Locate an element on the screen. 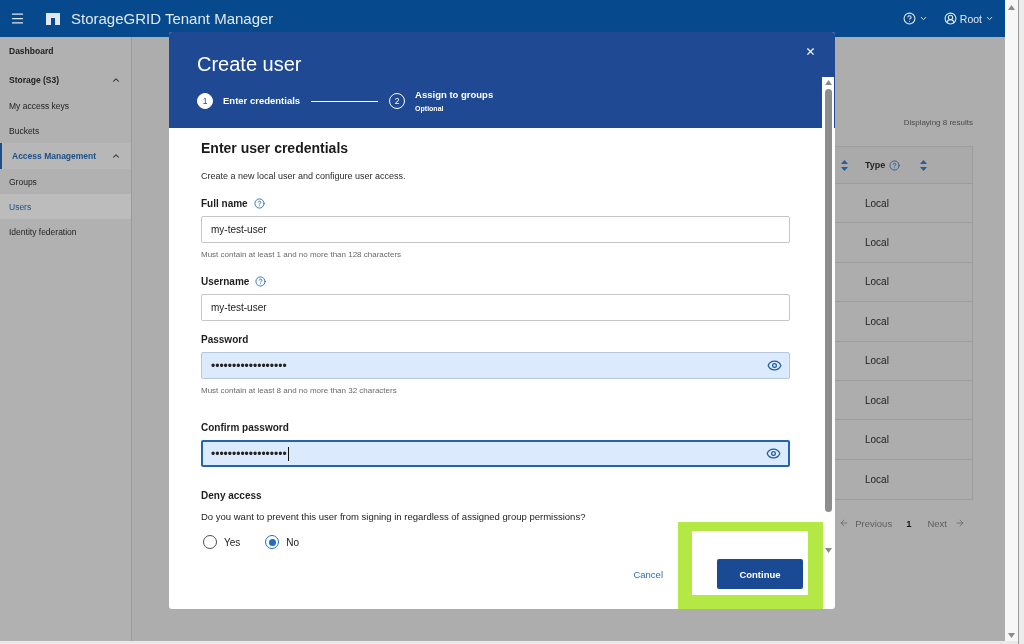 The image size is (1024, 644). sidebar-item: Users is located at coordinates (65, 206).